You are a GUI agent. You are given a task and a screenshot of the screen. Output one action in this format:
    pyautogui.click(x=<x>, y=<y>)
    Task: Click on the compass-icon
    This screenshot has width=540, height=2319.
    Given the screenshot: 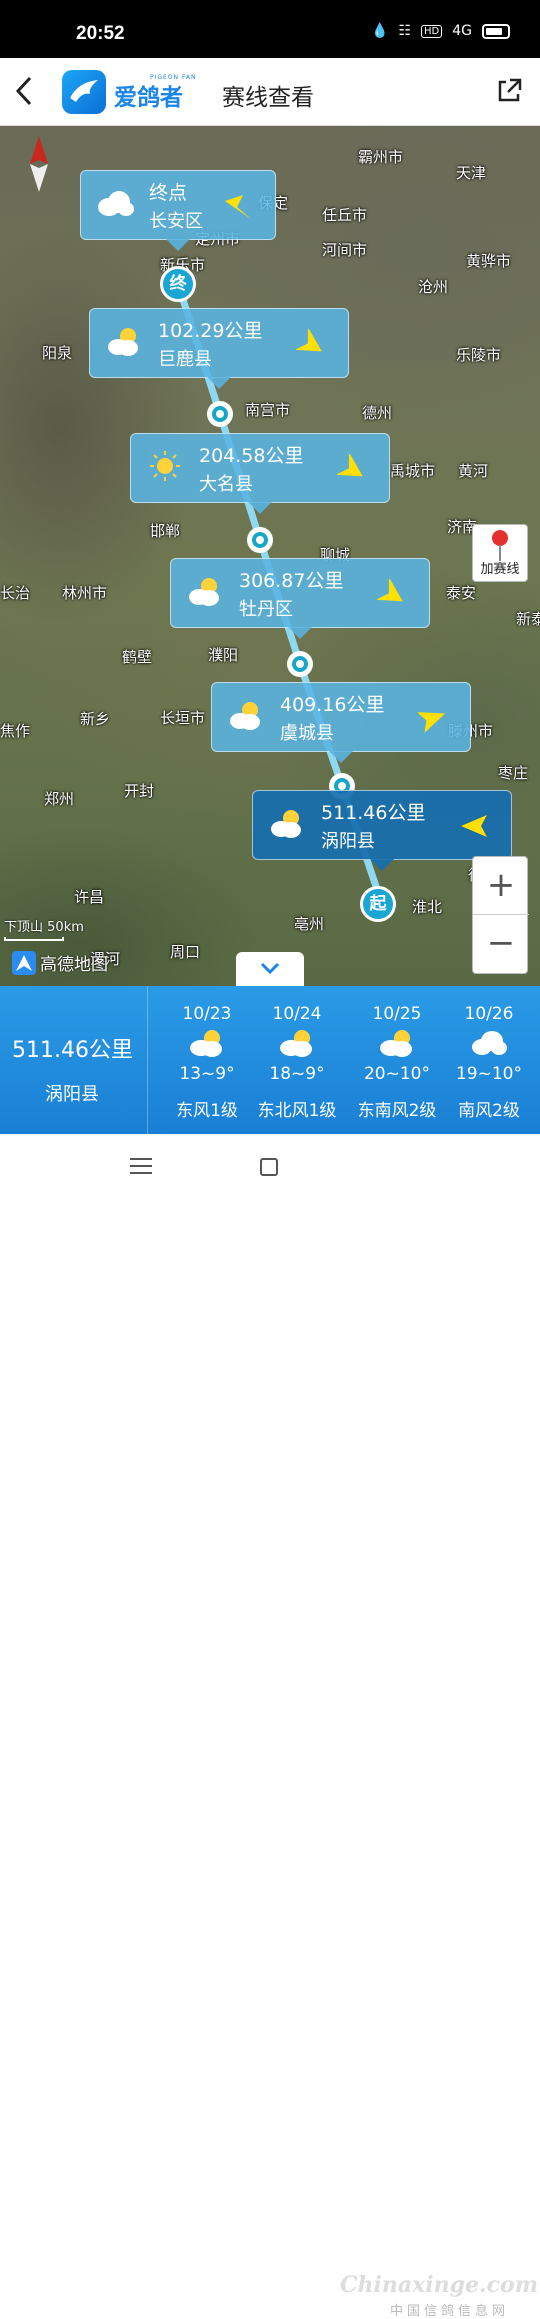 What is the action you would take?
    pyautogui.click(x=39, y=164)
    